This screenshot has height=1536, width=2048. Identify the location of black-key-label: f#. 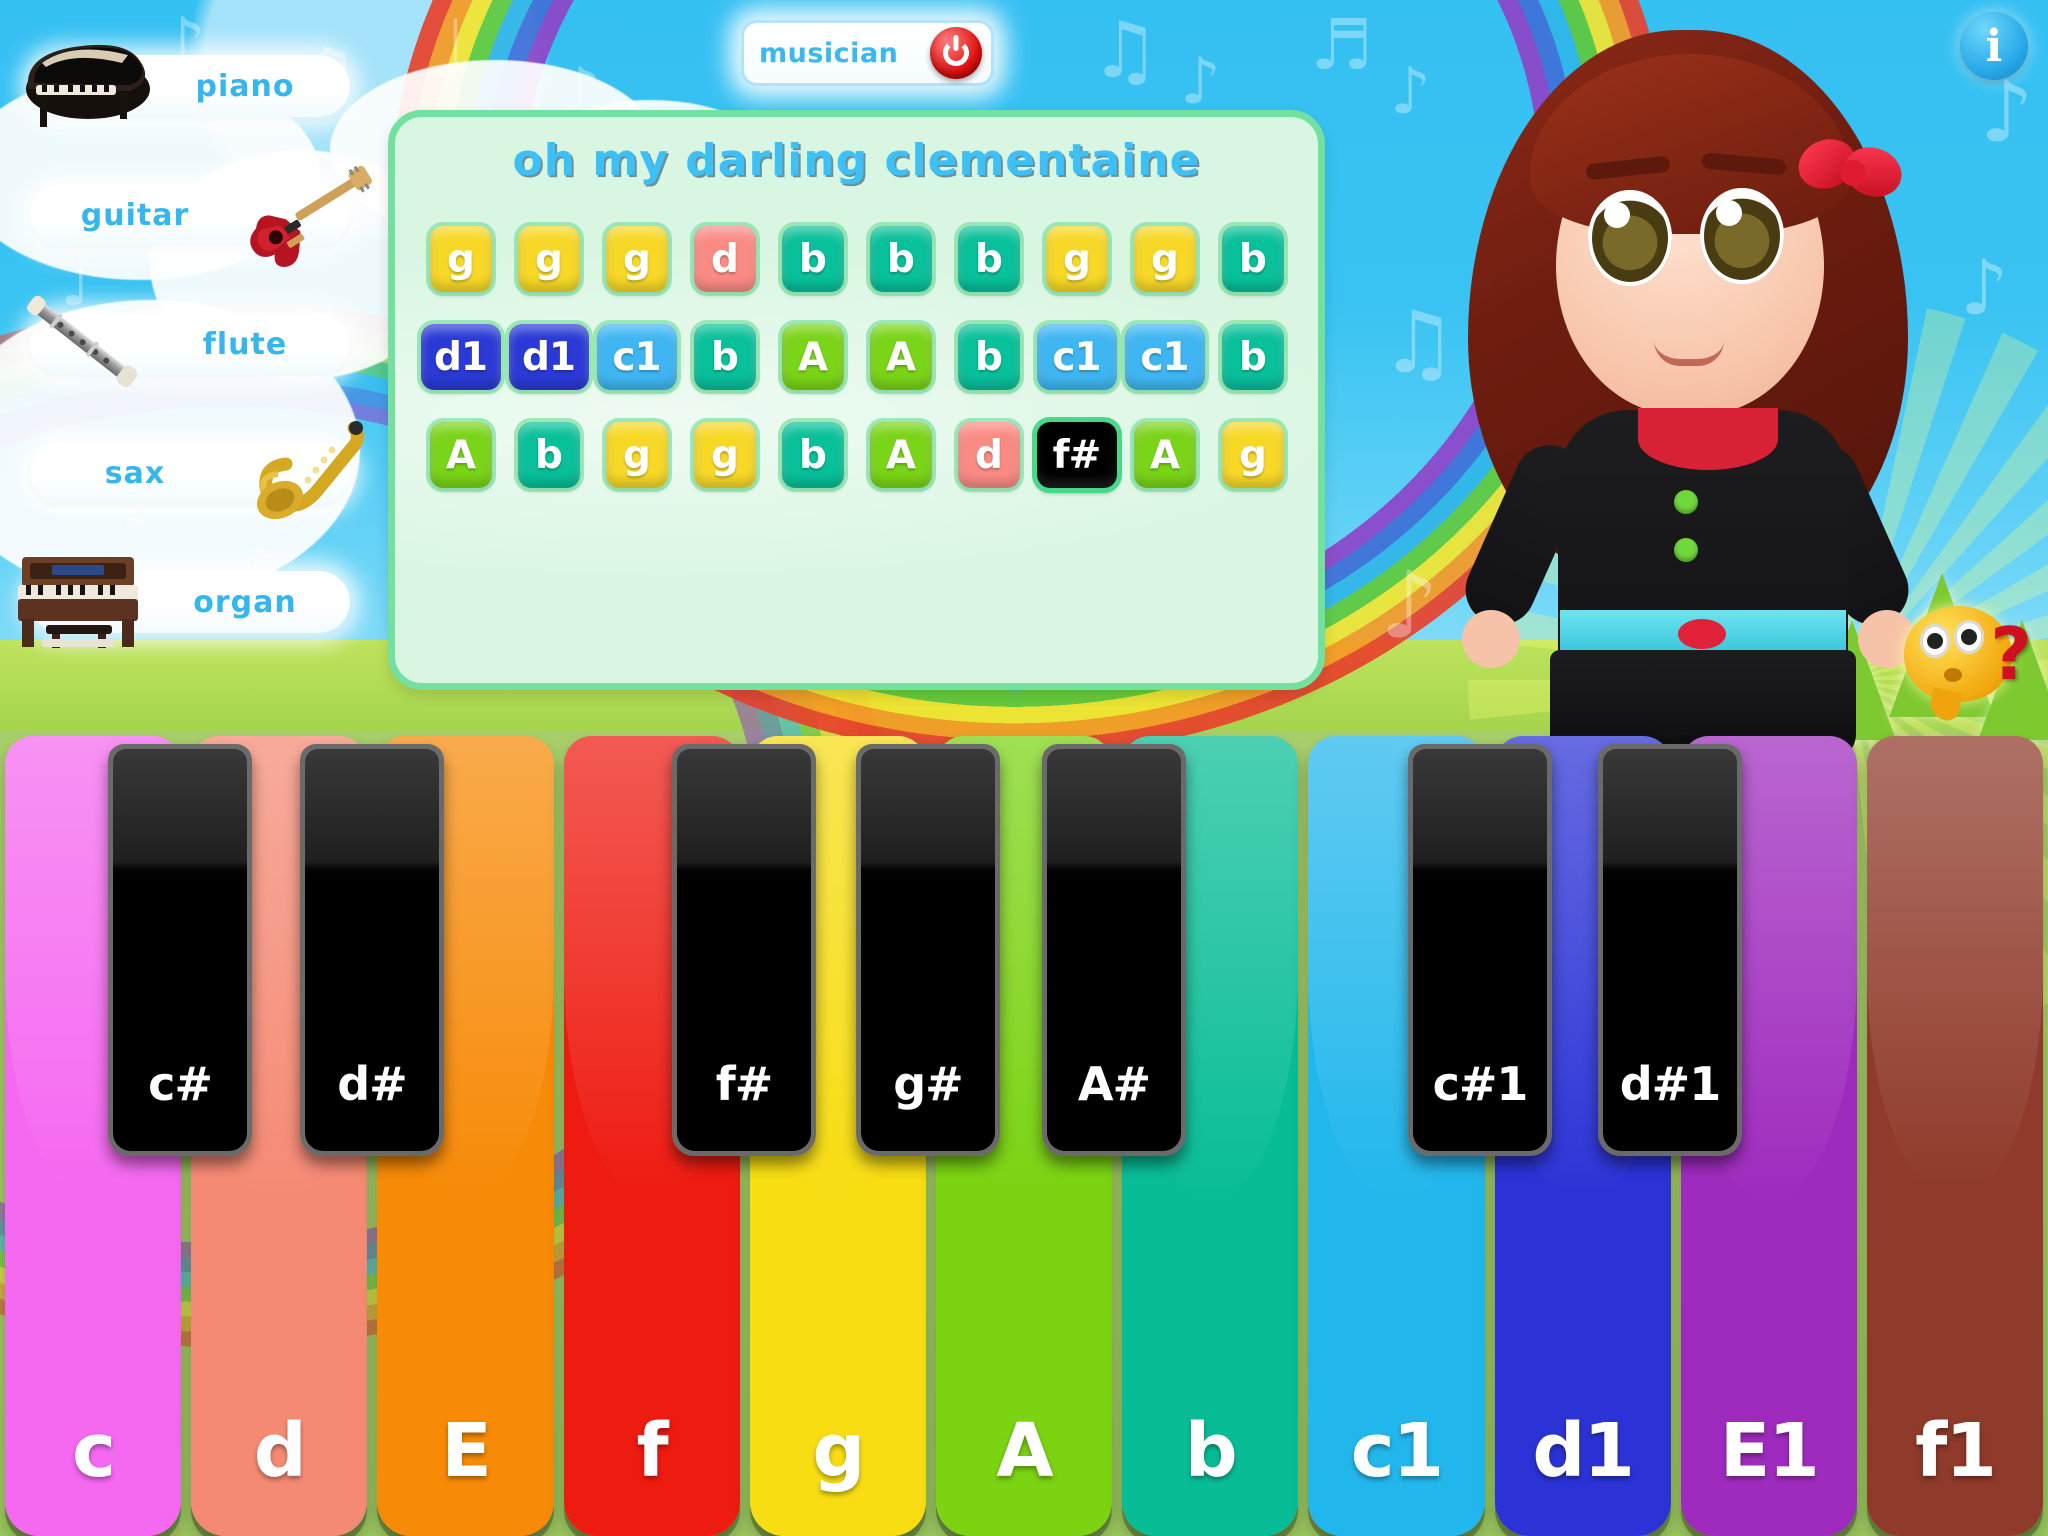
(744, 1084).